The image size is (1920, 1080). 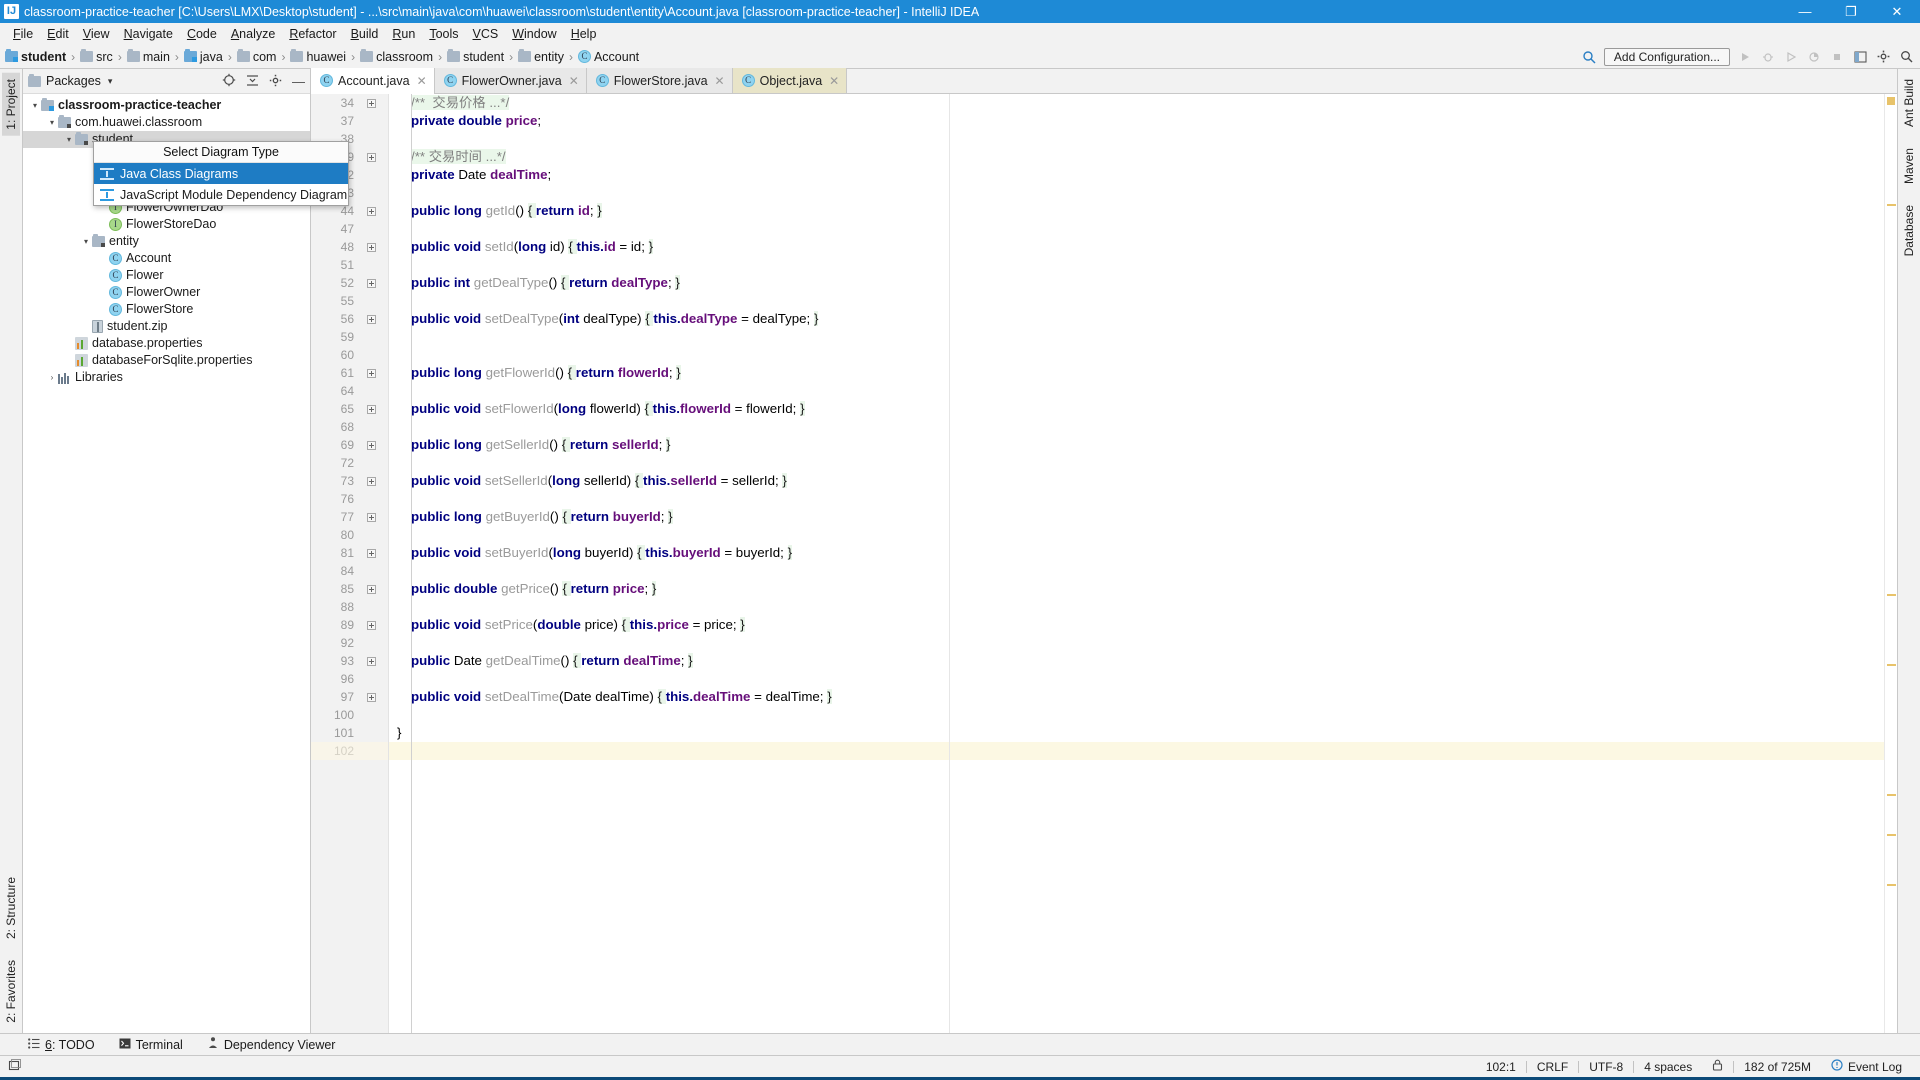 What do you see at coordinates (1909, 230) in the screenshot?
I see `tool-window-database: Database` at bounding box center [1909, 230].